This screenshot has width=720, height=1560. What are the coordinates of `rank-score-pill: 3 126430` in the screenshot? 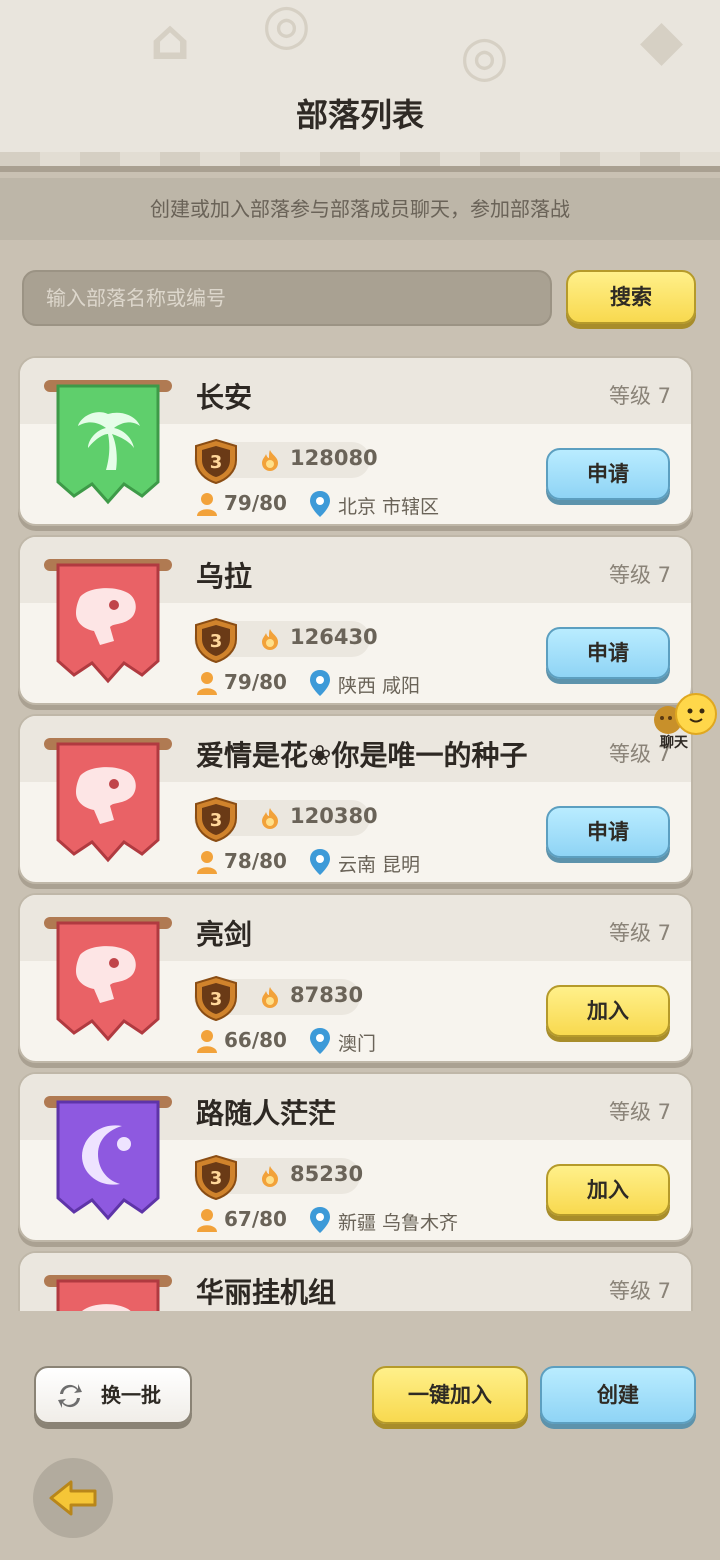 It's located at (286, 640).